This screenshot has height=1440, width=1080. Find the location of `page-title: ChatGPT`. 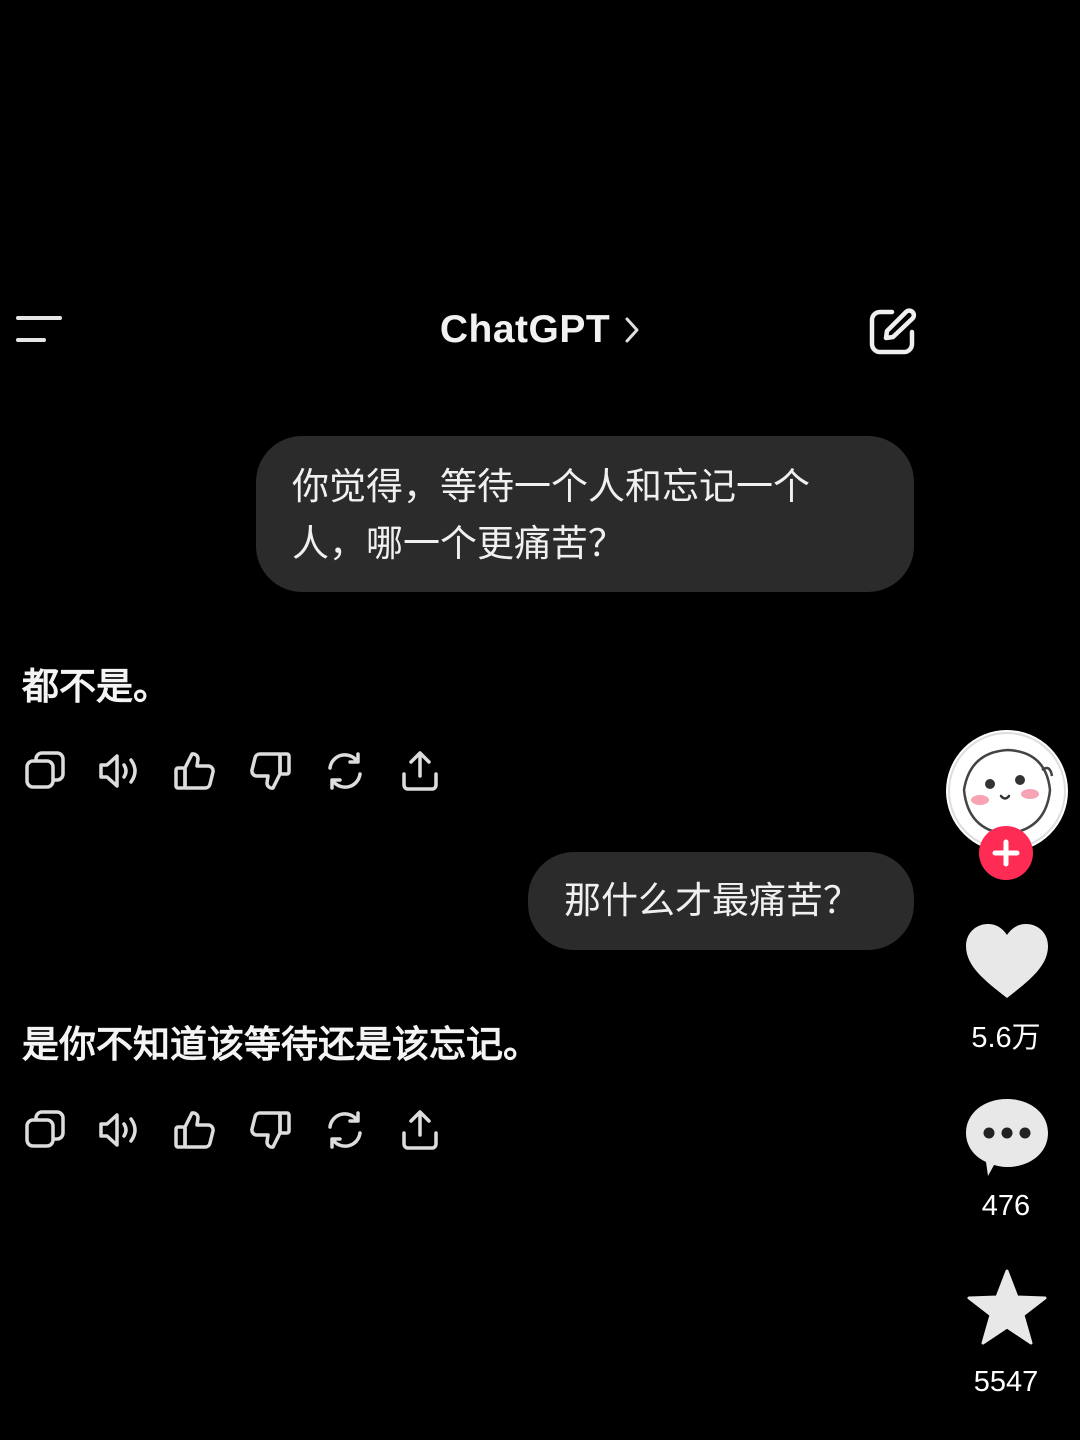

page-title: ChatGPT is located at coordinates (525, 329).